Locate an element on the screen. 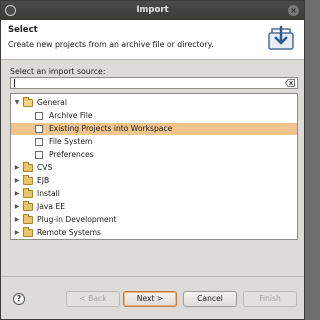 The width and height of the screenshot is (320, 320). tree-item-label: Existing Projects into Workspace is located at coordinates (111, 128).